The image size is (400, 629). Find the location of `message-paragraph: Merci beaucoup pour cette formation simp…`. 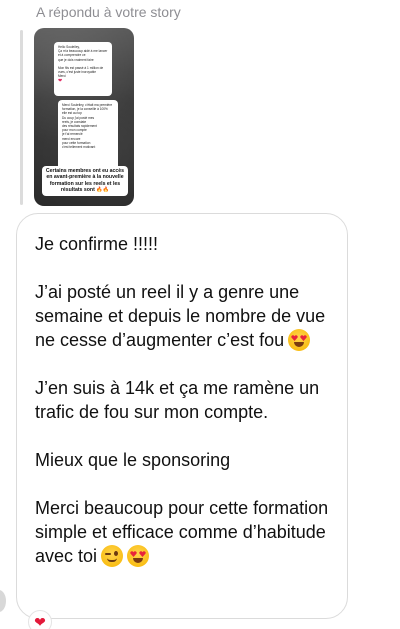

message-paragraph: Merci beaucoup pour cette formation simp… is located at coordinates (184, 532).